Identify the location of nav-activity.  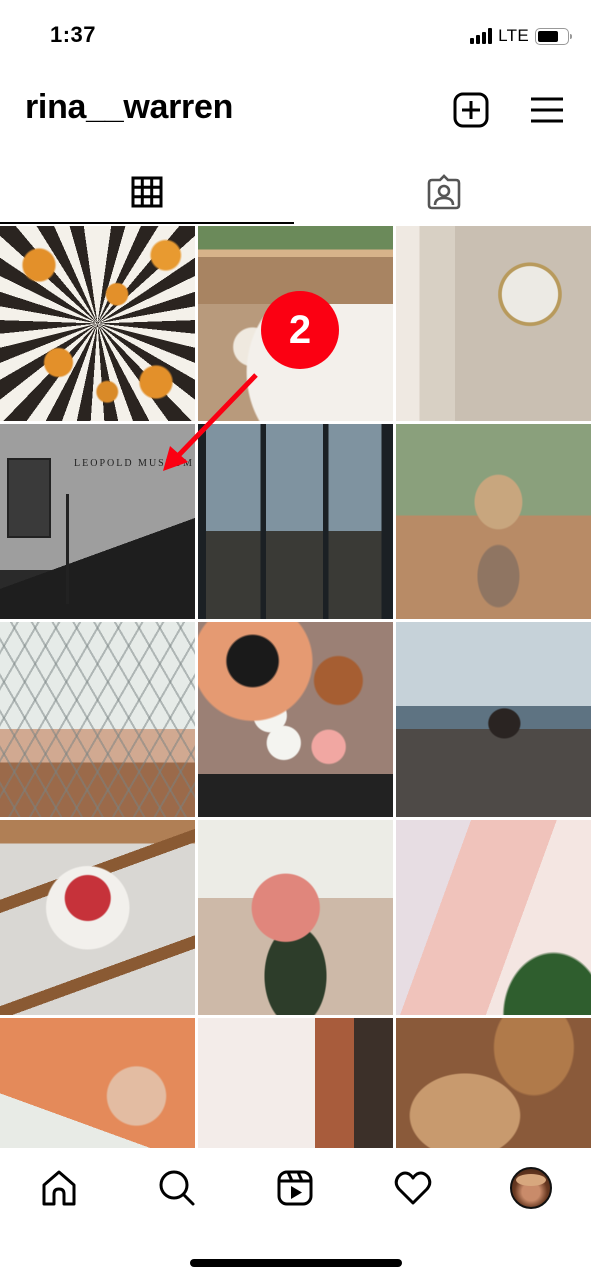
(413, 1188).